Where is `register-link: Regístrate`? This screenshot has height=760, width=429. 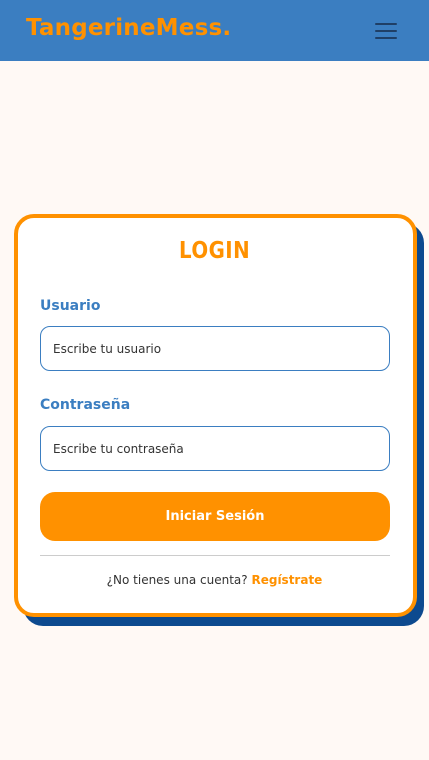
register-link: Regístrate is located at coordinates (286, 580).